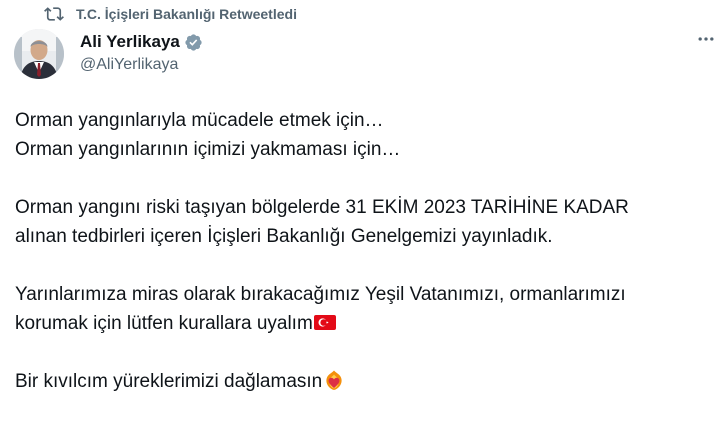 The width and height of the screenshot is (721, 433). What do you see at coordinates (334, 380) in the screenshot?
I see `heart-on-fire-icon` at bounding box center [334, 380].